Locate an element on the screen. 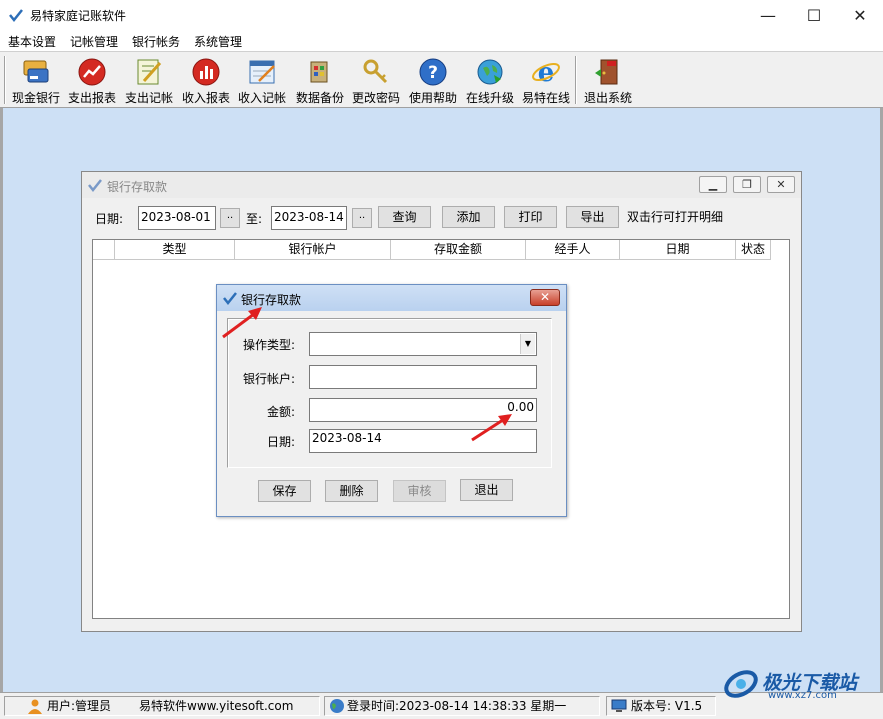 Image resolution: width=883 pixels, height=719 pixels. print-button: 打印 is located at coordinates (530, 217).